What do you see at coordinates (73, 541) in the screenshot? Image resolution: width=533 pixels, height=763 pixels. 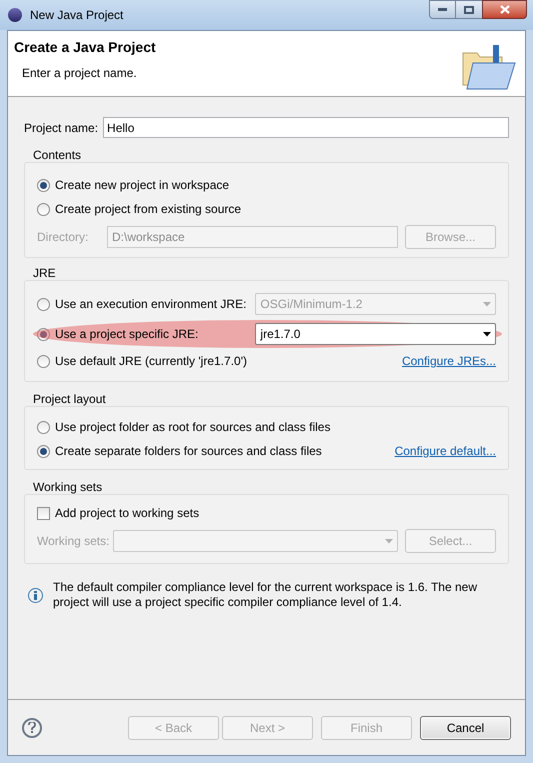 I see `field-label: Working sets:` at bounding box center [73, 541].